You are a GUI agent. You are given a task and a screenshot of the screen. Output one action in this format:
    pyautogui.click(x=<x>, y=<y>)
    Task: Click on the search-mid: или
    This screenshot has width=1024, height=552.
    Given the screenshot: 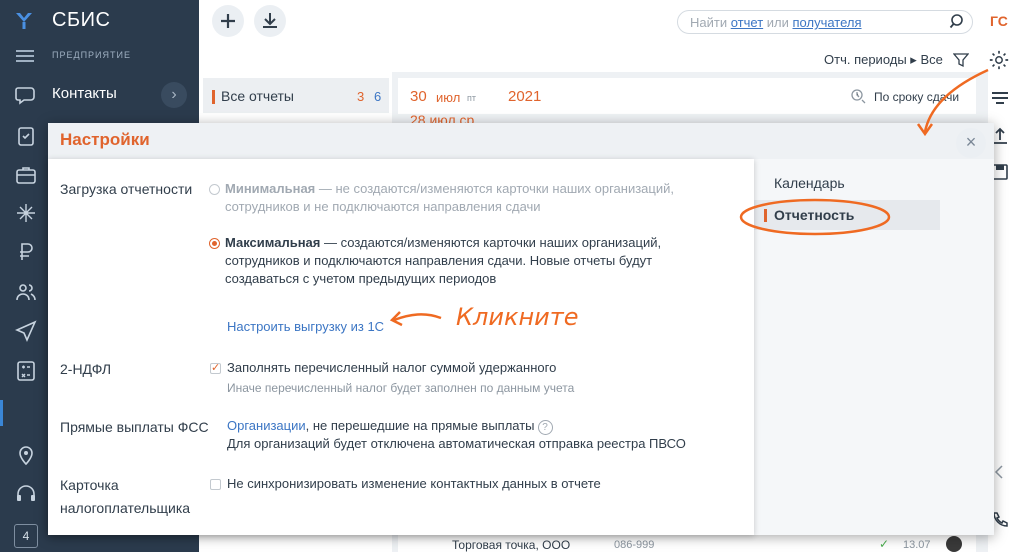 What is the action you would take?
    pyautogui.click(x=778, y=22)
    